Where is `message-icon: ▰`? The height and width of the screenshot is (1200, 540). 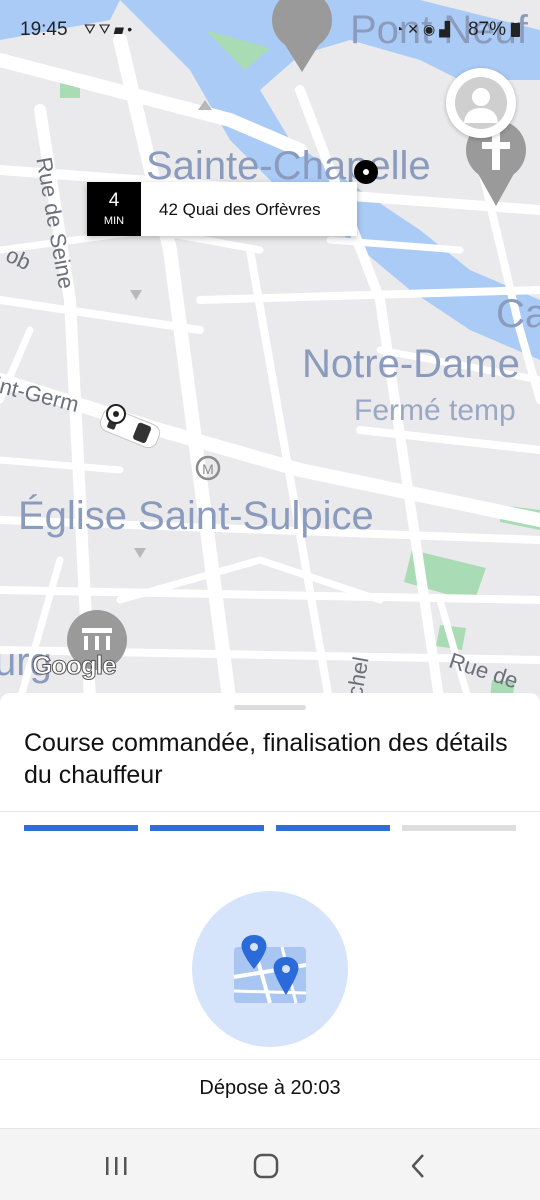 message-icon: ▰ is located at coordinates (120, 29).